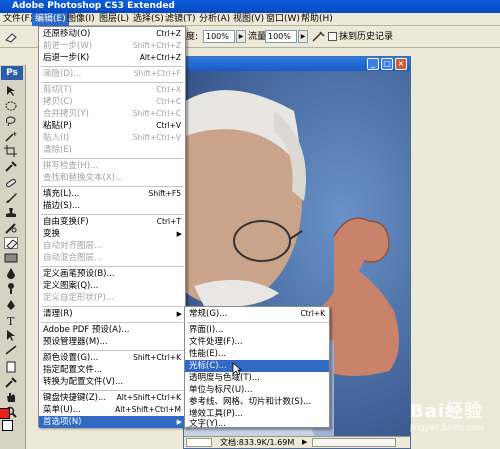 This screenshot has height=449, width=500. I want to click on flow-field: 100%, so click(281, 36).